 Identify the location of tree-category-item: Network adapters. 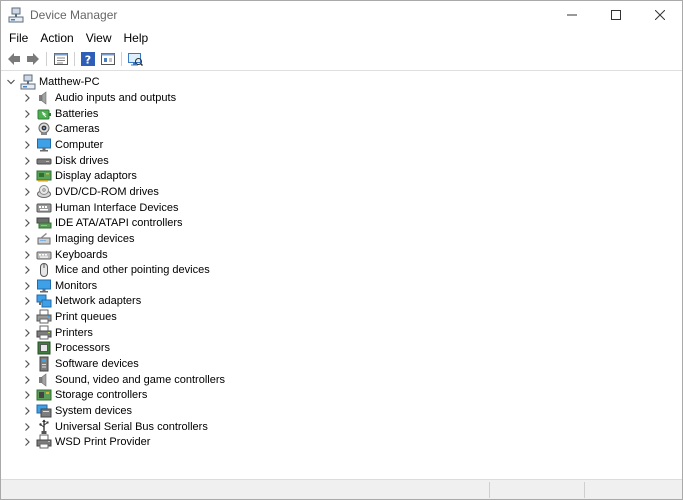
(81, 301).